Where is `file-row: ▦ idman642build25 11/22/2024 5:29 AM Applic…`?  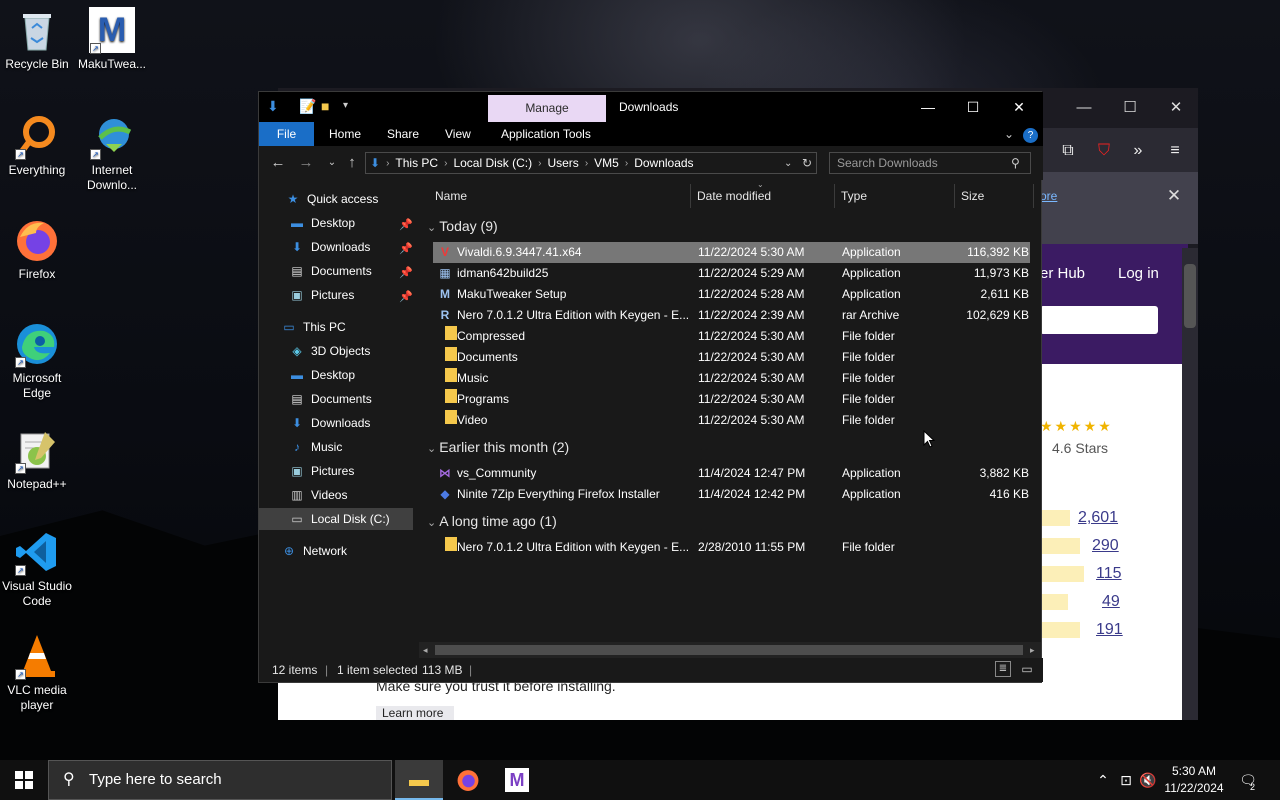
file-row: ▦ idman642build25 11/22/2024 5:29 AM Applic… is located at coordinates (731, 273).